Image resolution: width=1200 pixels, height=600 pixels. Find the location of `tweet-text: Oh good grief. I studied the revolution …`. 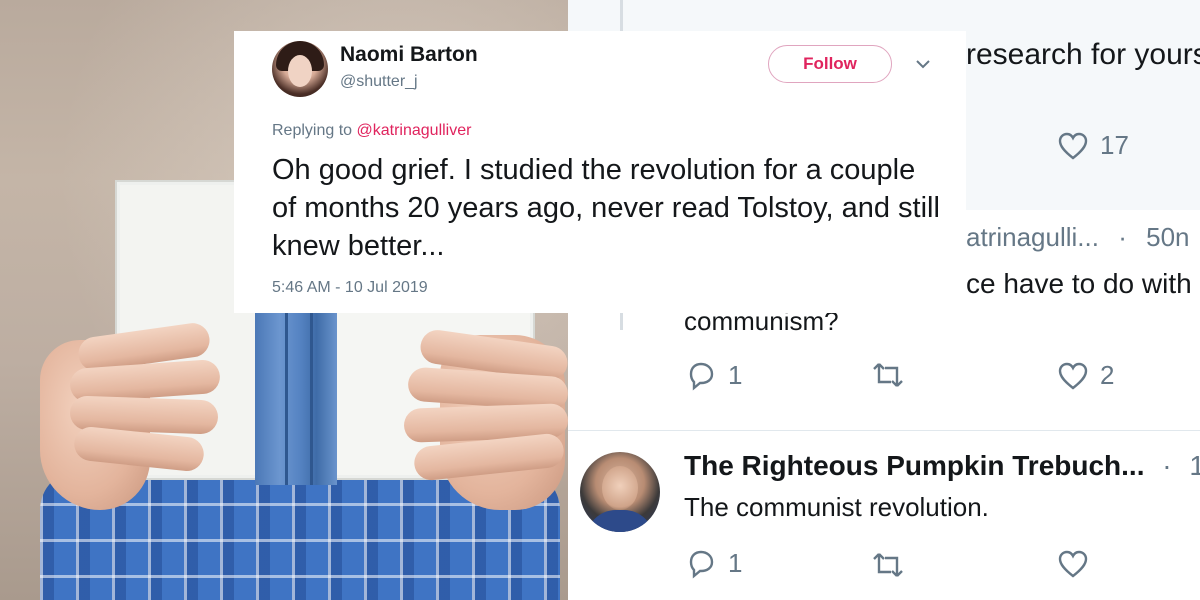

tweet-text: Oh good grief. I studied the revolution … is located at coordinates (606, 208).